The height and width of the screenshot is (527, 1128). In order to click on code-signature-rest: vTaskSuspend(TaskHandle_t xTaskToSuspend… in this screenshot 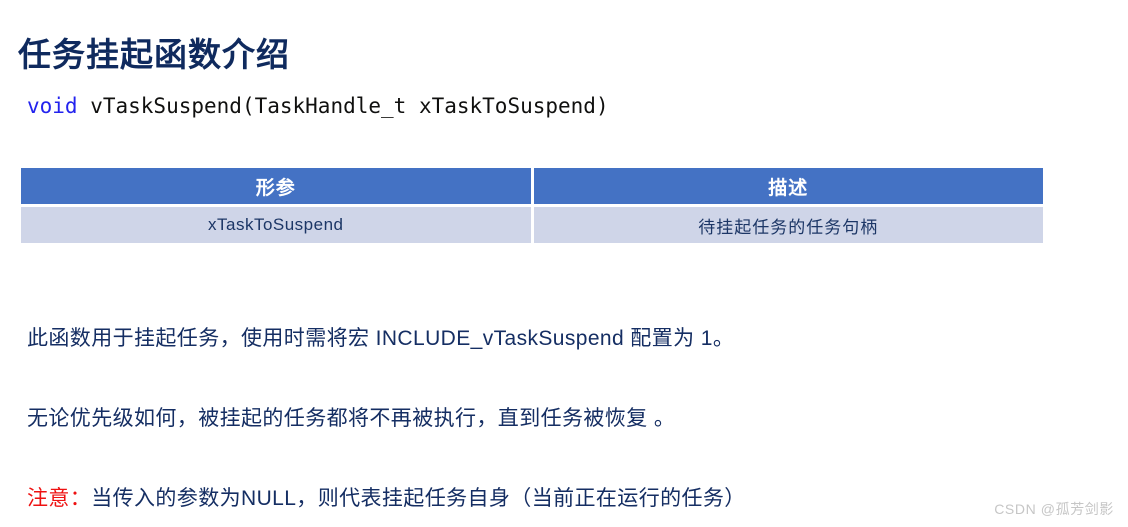, I will do `click(343, 106)`.